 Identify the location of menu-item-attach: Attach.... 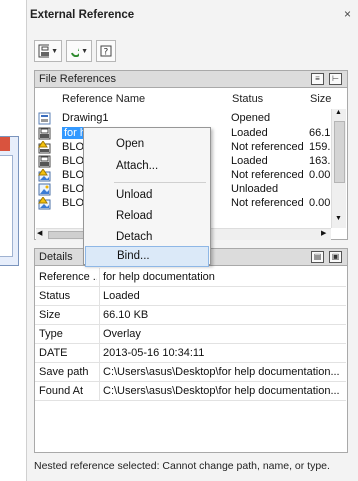
(147, 166).